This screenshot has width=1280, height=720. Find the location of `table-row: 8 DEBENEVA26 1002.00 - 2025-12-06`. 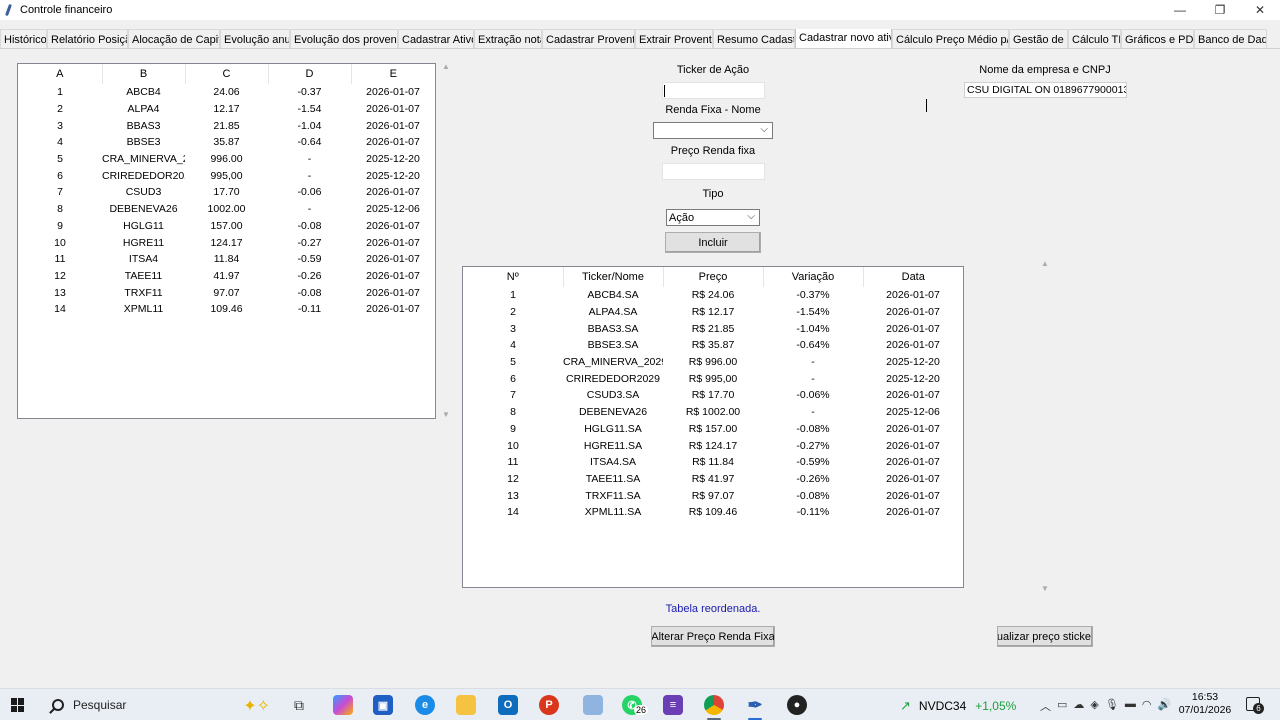

table-row: 8 DEBENEVA26 1002.00 - 2025-12-06 is located at coordinates (226, 209).